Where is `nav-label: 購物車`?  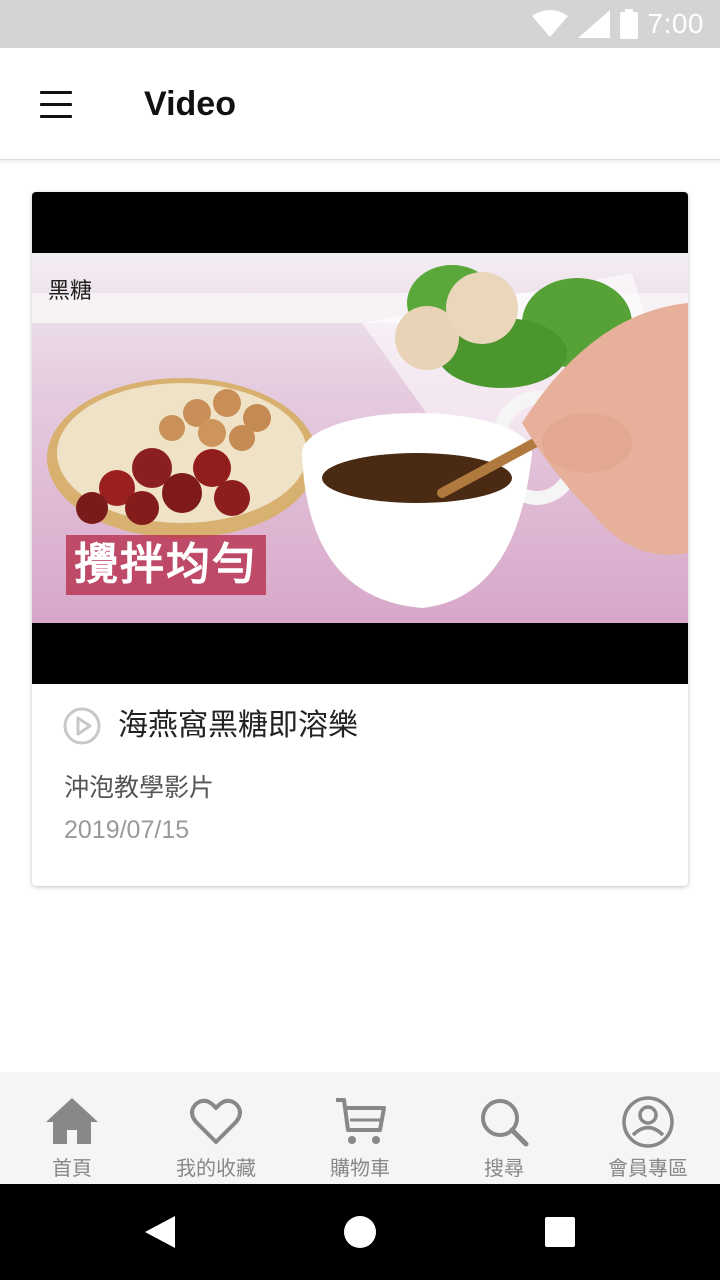
nav-label: 購物車 is located at coordinates (360, 1168).